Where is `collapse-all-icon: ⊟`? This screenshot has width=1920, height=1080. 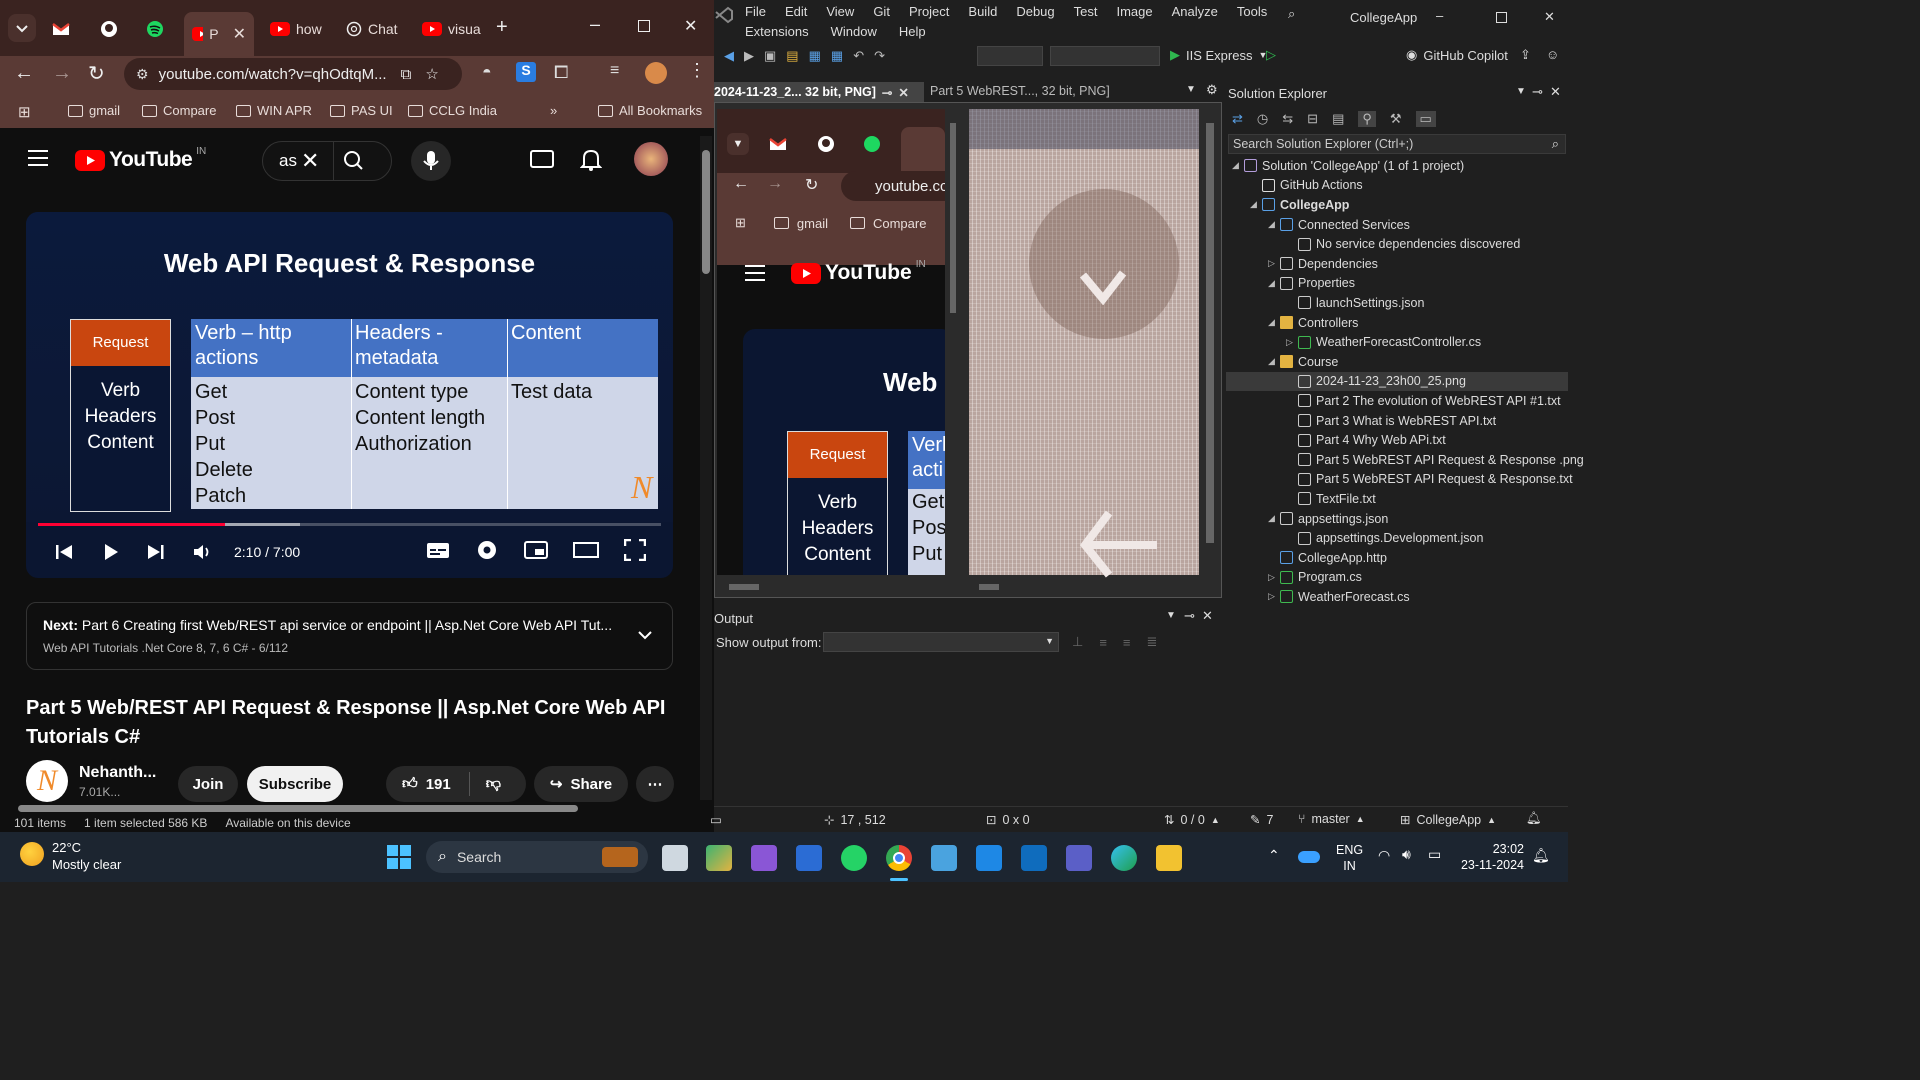 collapse-all-icon: ⊟ is located at coordinates (1312, 119).